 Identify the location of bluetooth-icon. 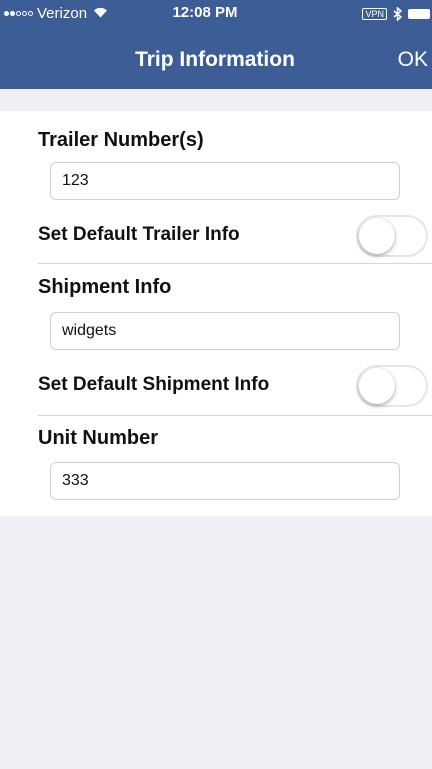
(397, 14).